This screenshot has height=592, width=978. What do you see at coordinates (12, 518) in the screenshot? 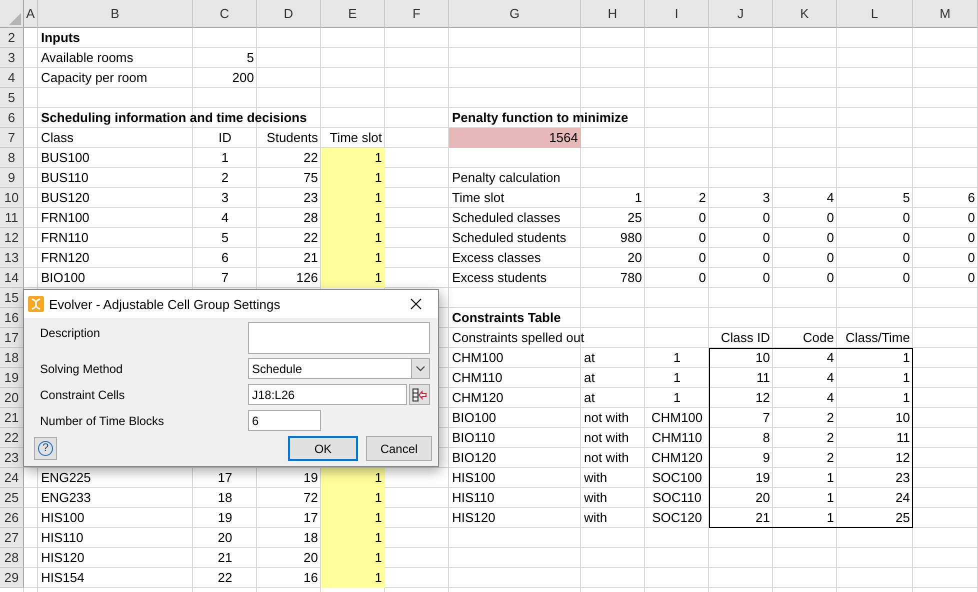
I see `row-header: 26` at bounding box center [12, 518].